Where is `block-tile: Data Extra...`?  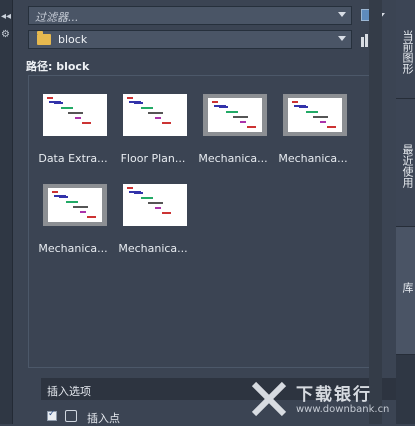 block-tile: Data Extra... is located at coordinates (73, 122).